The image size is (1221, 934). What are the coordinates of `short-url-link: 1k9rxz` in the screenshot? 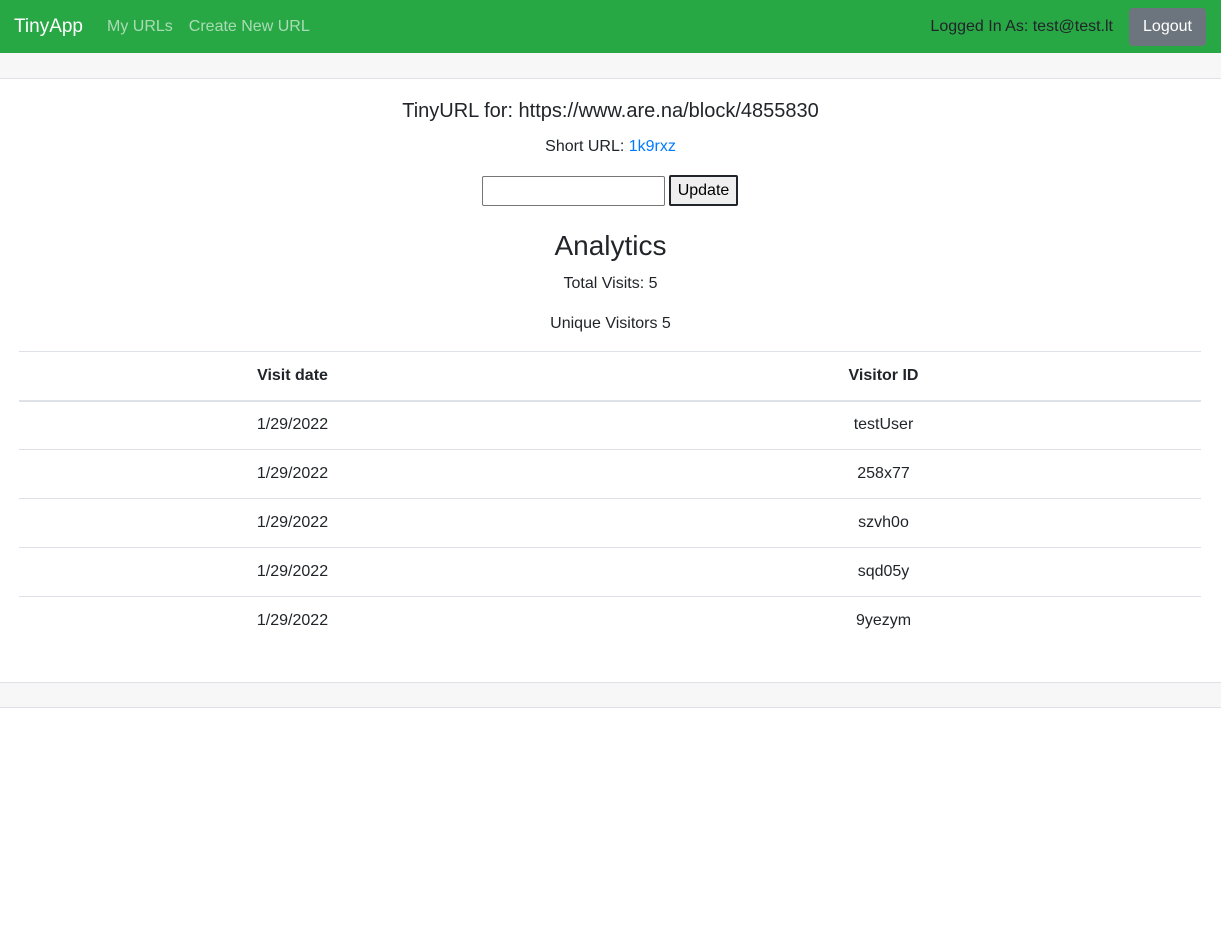 It's located at (652, 146).